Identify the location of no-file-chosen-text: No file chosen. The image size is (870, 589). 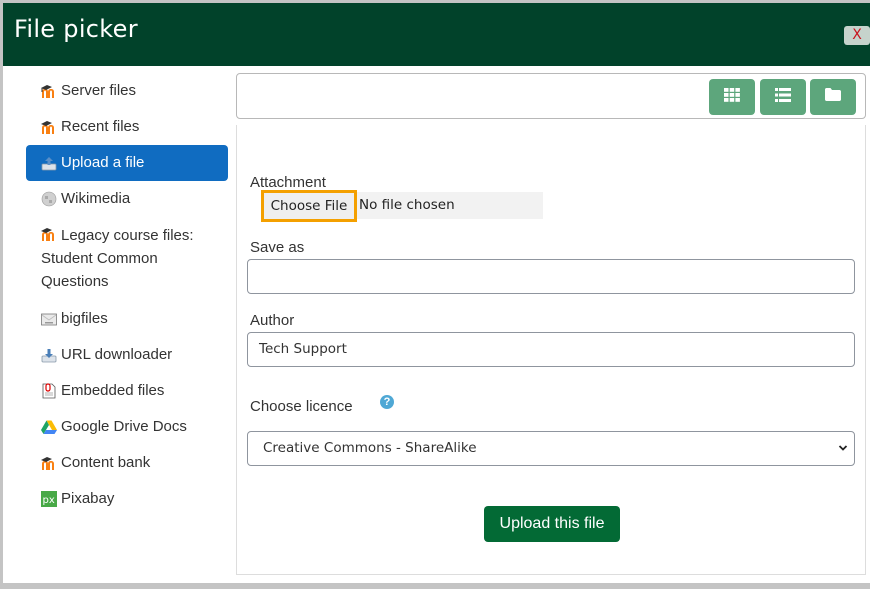
(407, 205).